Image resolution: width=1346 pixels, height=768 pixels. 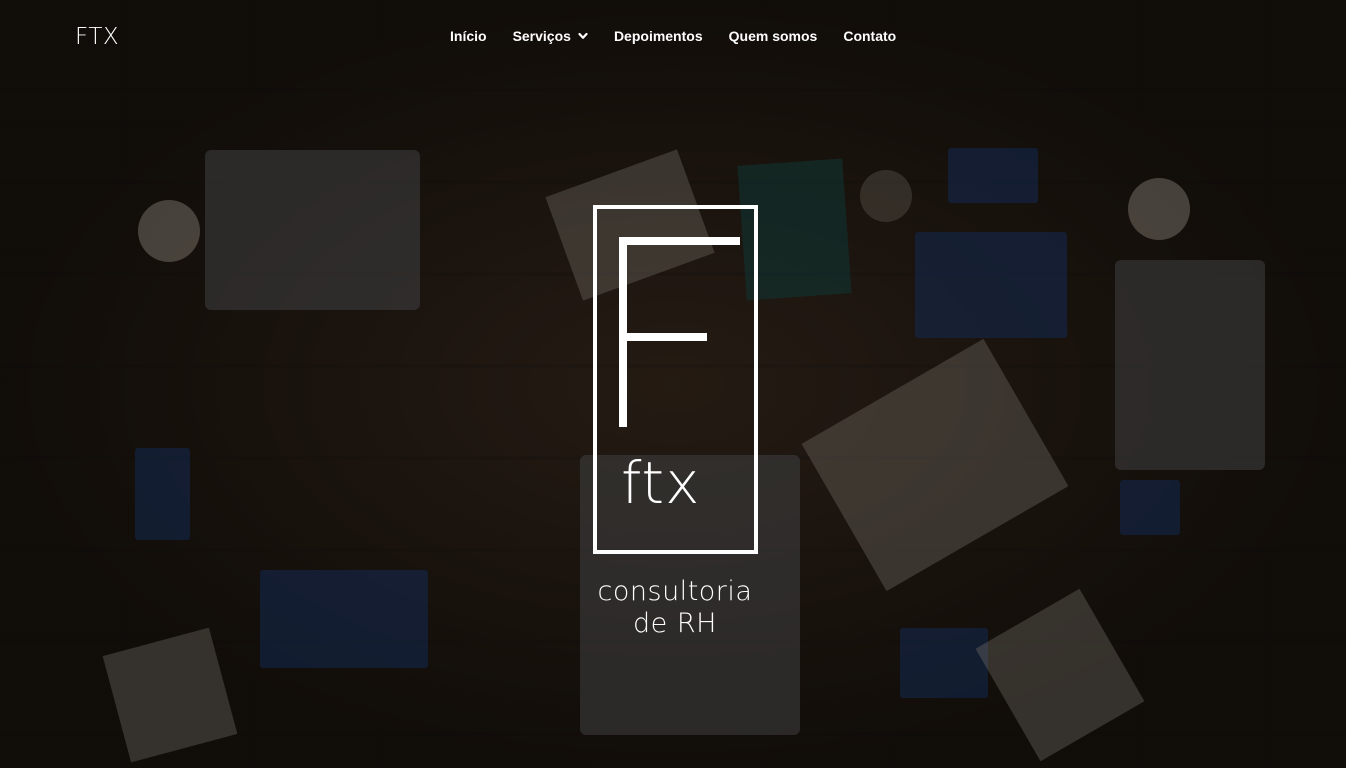 I want to click on logo-letter-f-icon, so click(x=679, y=332).